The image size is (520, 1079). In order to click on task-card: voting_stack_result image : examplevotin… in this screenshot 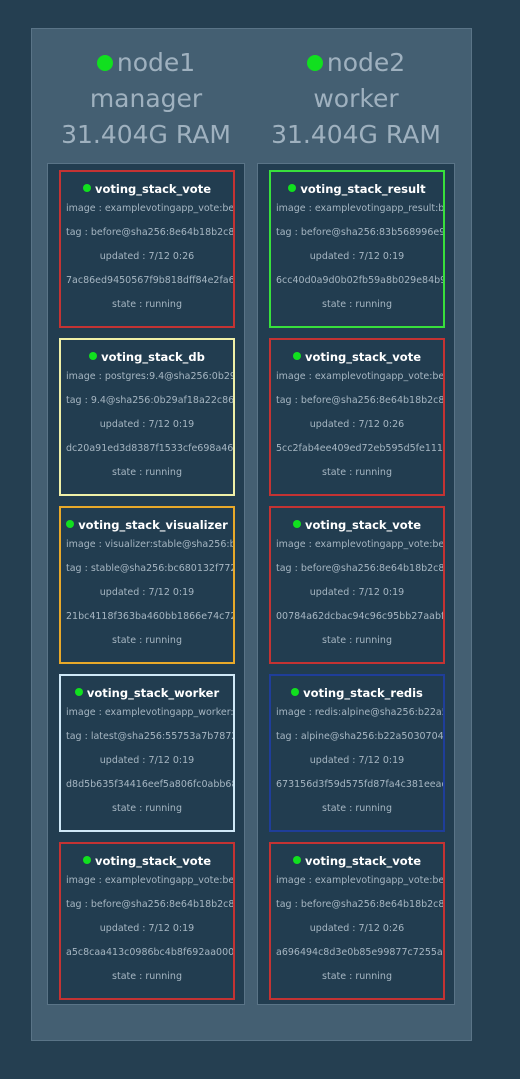, I will do `click(357, 249)`.